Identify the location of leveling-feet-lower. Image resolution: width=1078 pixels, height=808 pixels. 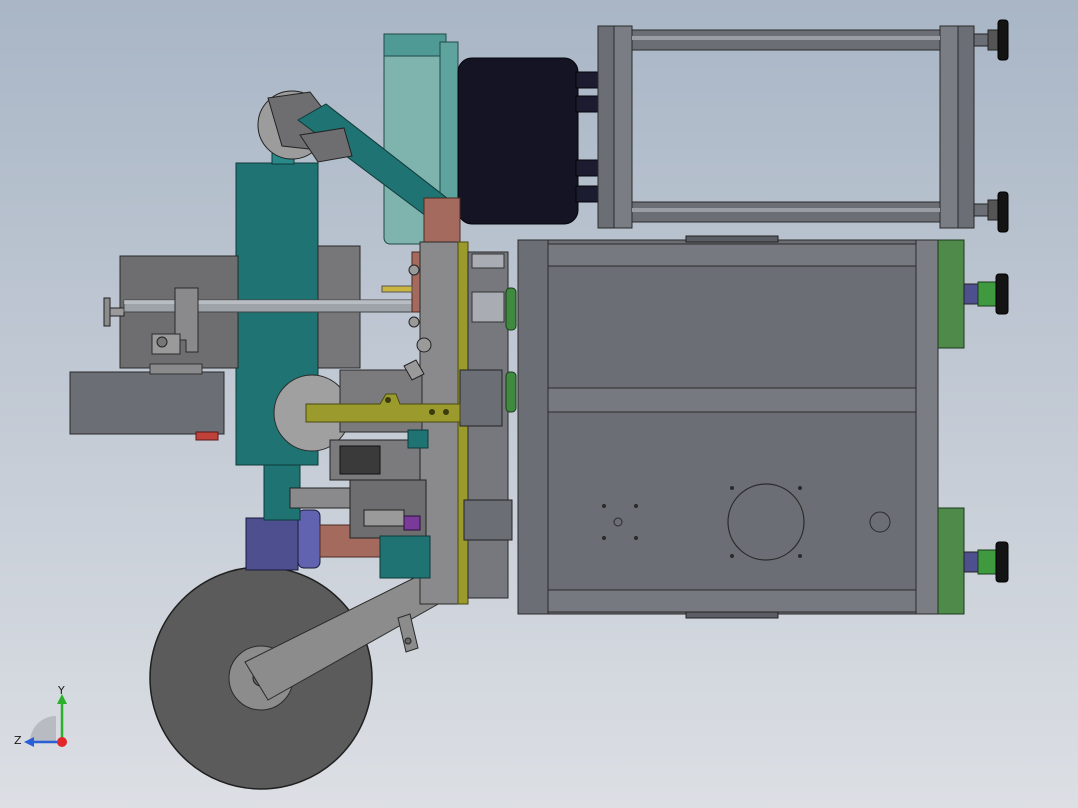
(986, 428).